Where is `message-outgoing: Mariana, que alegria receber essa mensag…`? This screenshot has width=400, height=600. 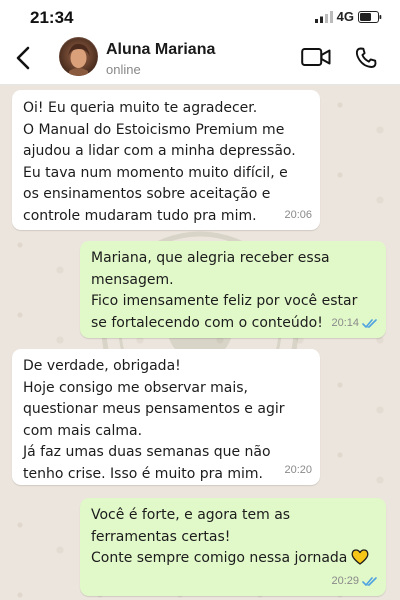
message-outgoing: Mariana, que alegria receber essa mensag… is located at coordinates (233, 289).